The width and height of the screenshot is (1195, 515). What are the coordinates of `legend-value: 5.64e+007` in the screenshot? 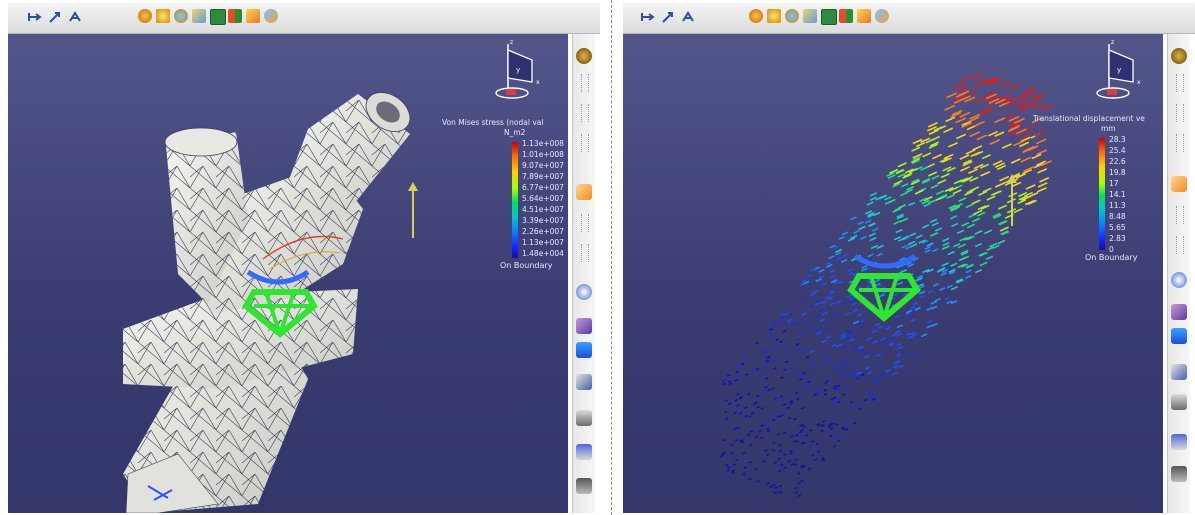 It's located at (543, 198).